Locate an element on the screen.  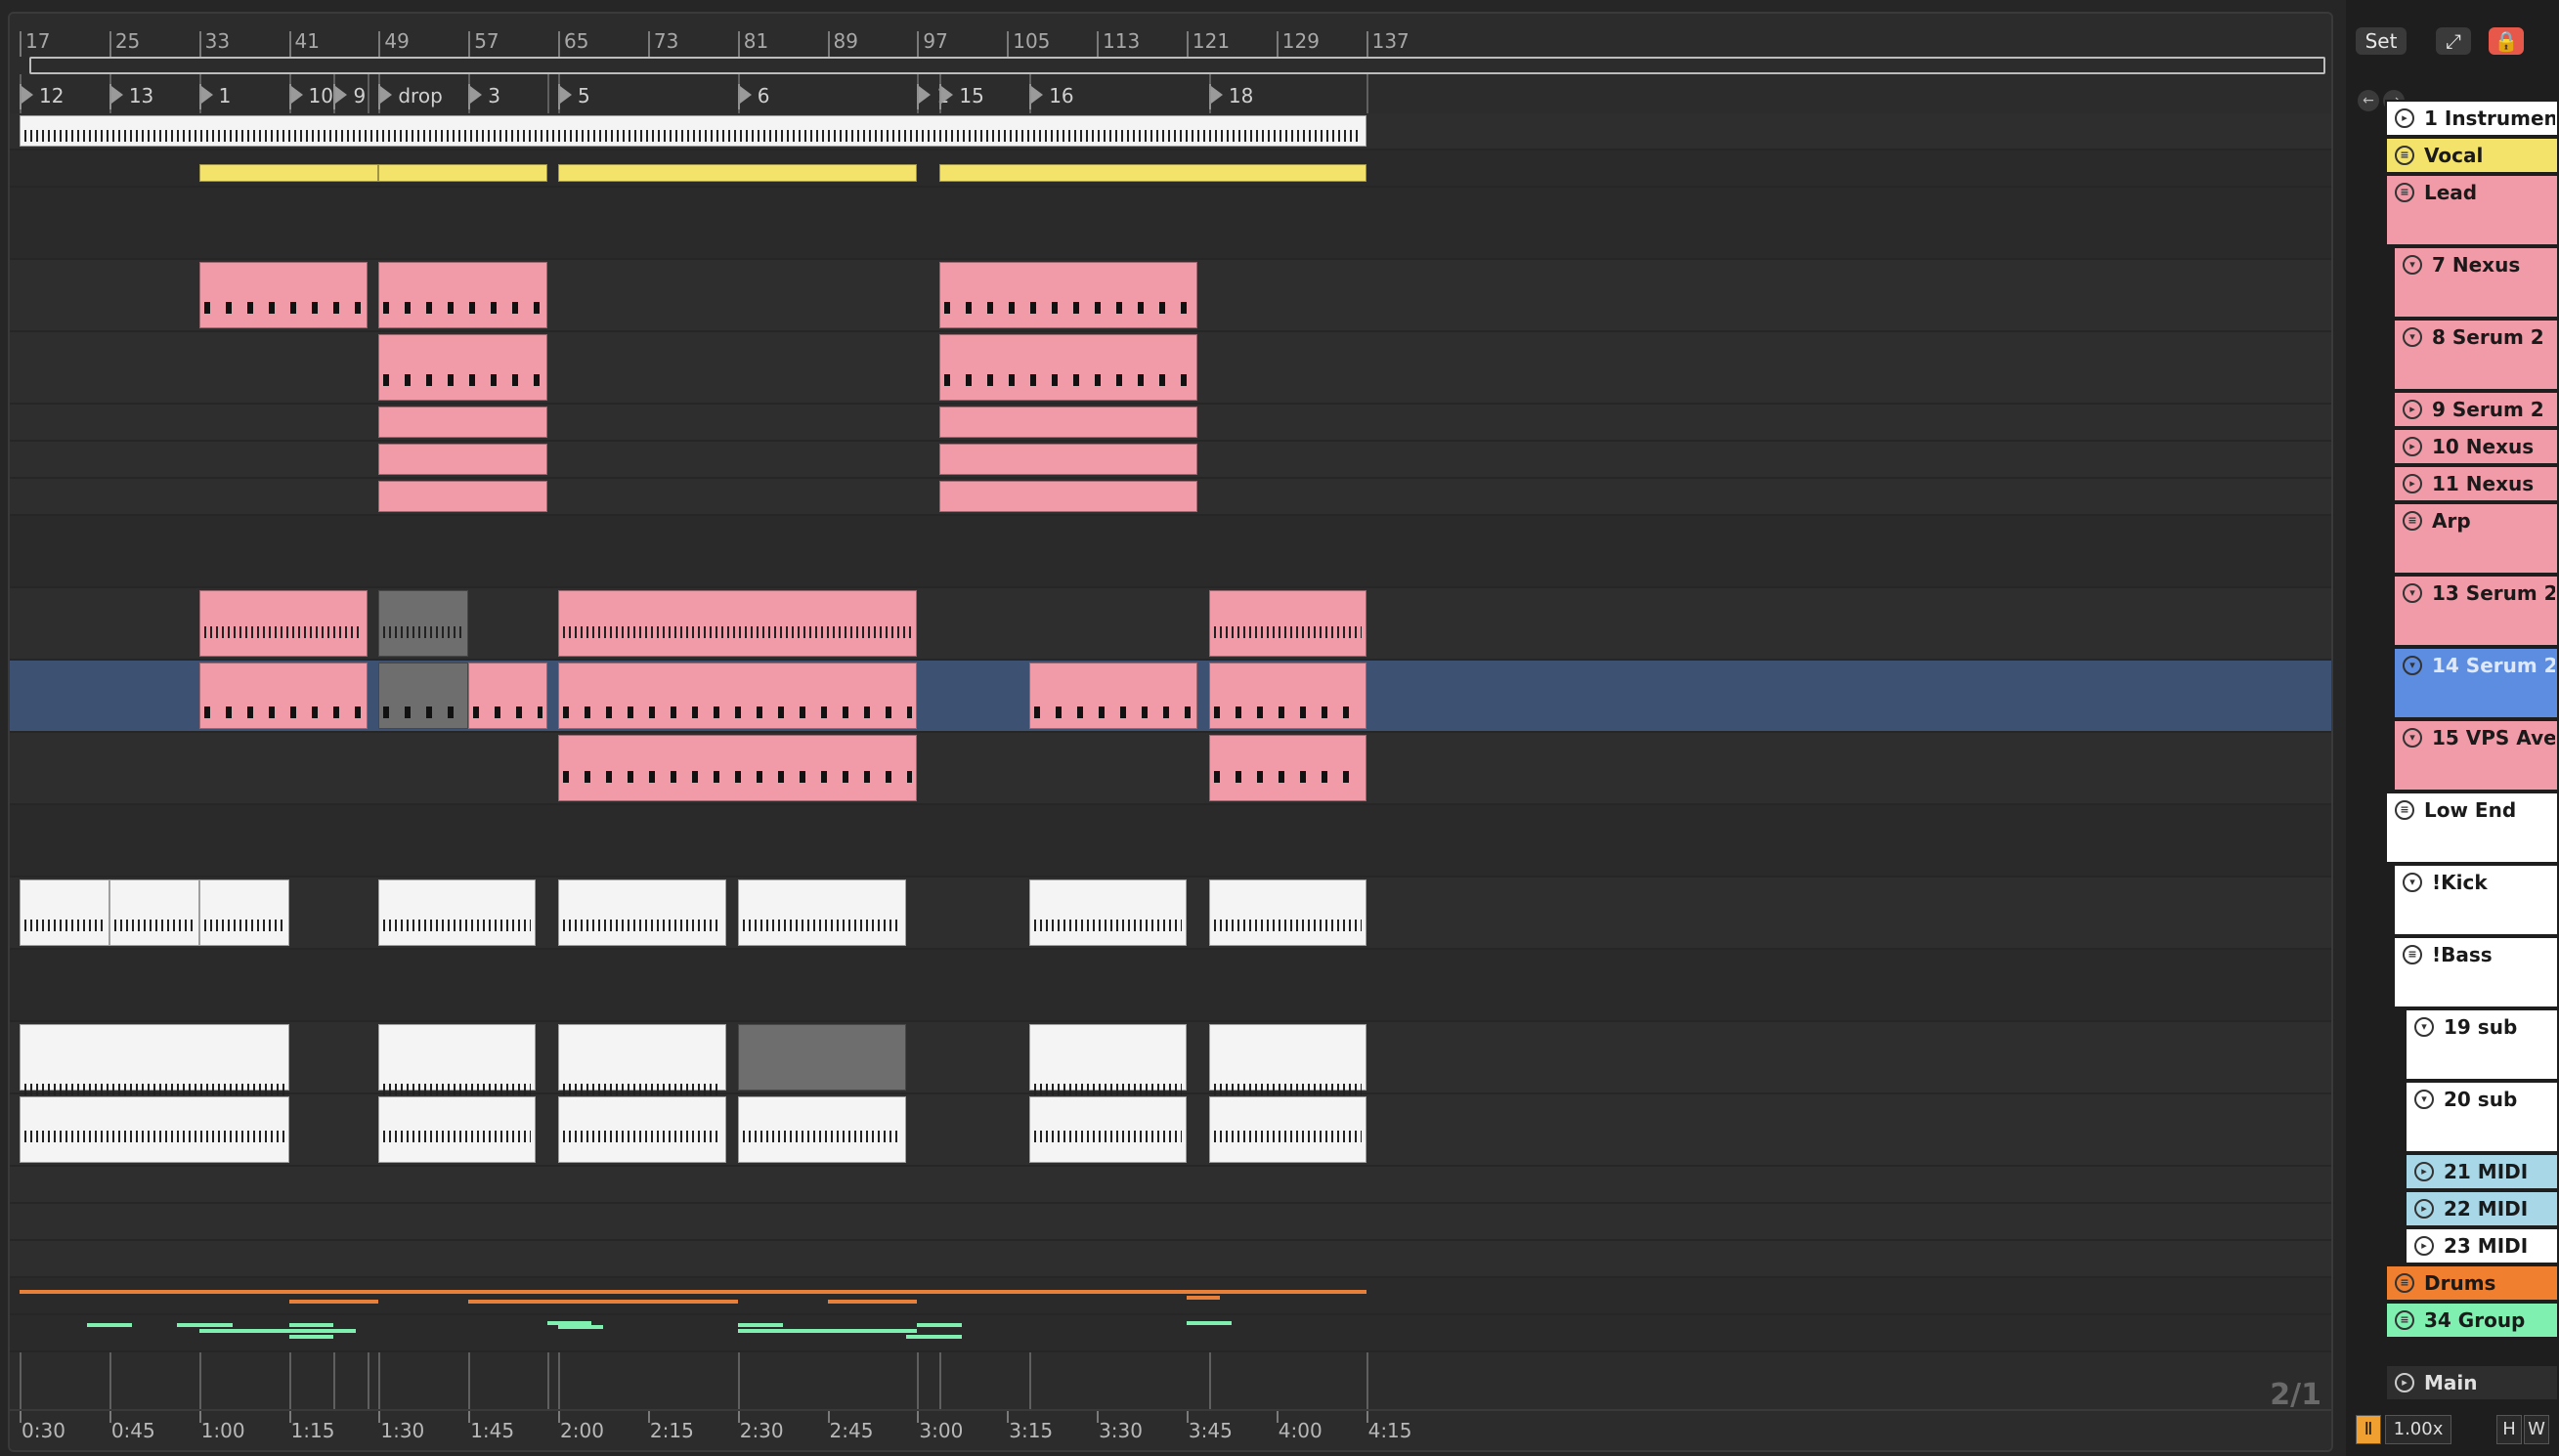
track-header: ▾ 7 Nexus is located at coordinates (2476, 282).